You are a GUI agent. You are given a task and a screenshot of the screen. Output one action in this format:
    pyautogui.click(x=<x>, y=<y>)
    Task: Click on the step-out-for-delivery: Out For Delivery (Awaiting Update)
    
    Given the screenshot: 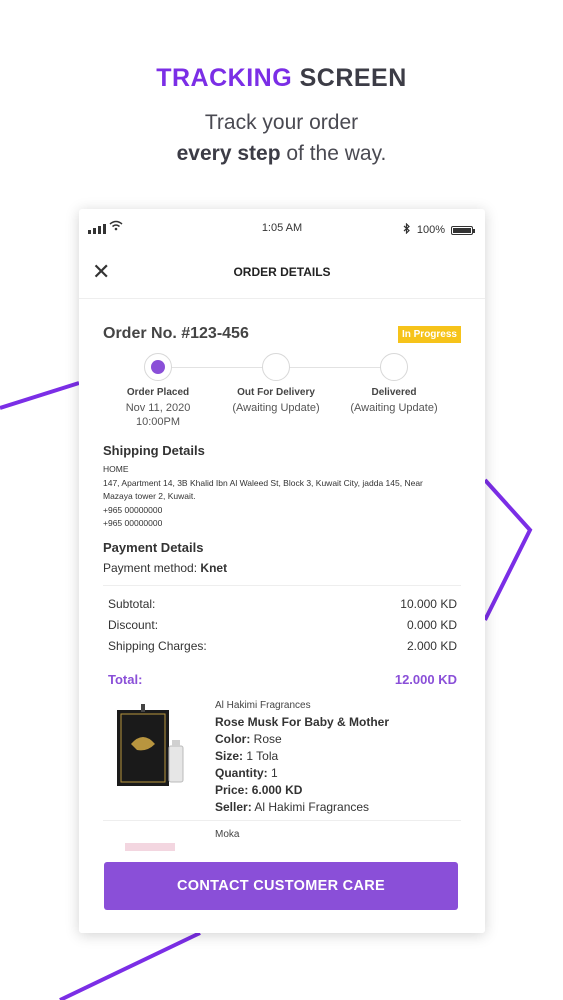 What is the action you would take?
    pyautogui.click(x=276, y=384)
    